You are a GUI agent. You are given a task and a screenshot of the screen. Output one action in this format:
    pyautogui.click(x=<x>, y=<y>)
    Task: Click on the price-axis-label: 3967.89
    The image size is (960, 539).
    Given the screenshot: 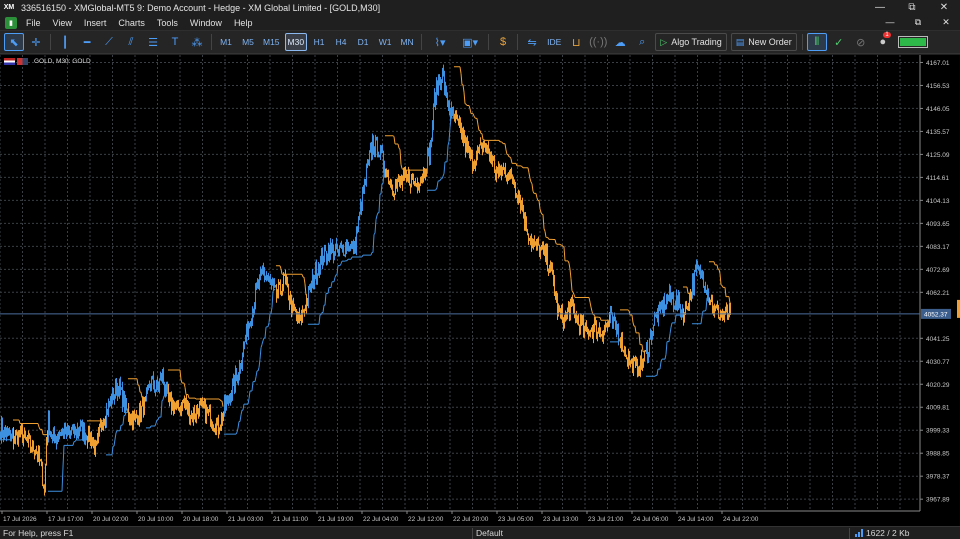 What is the action you would take?
    pyautogui.click(x=938, y=500)
    